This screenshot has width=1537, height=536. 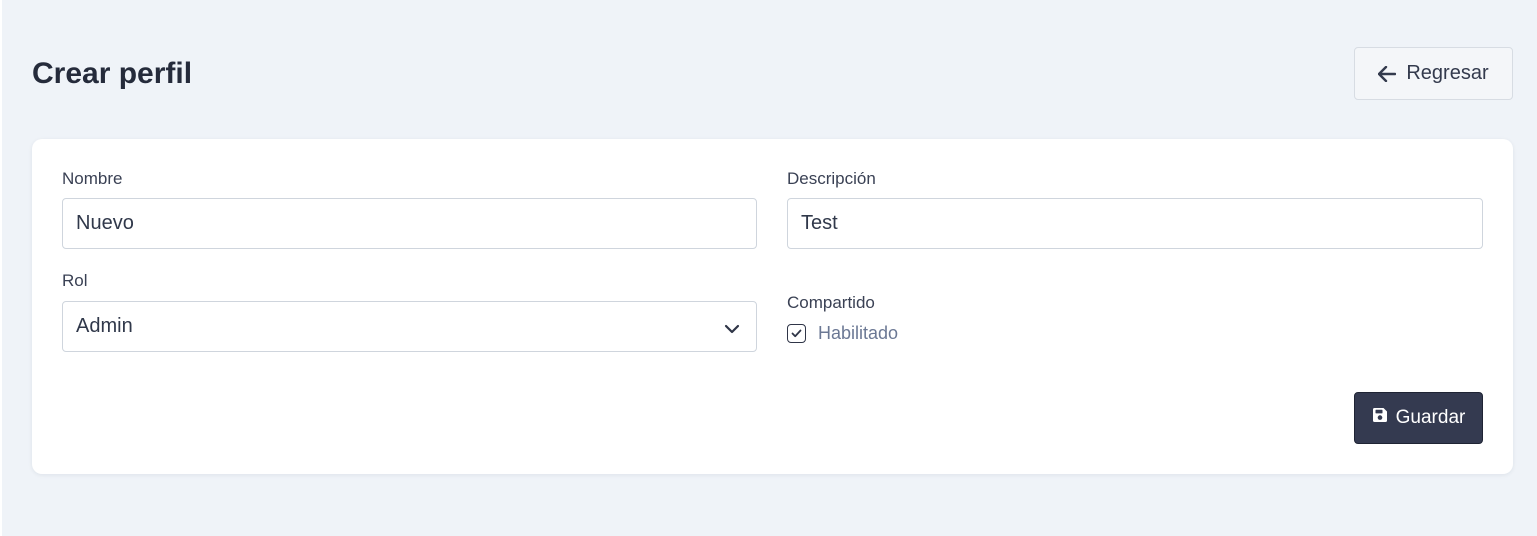 I want to click on page-title: Crear perfil, so click(x=112, y=73).